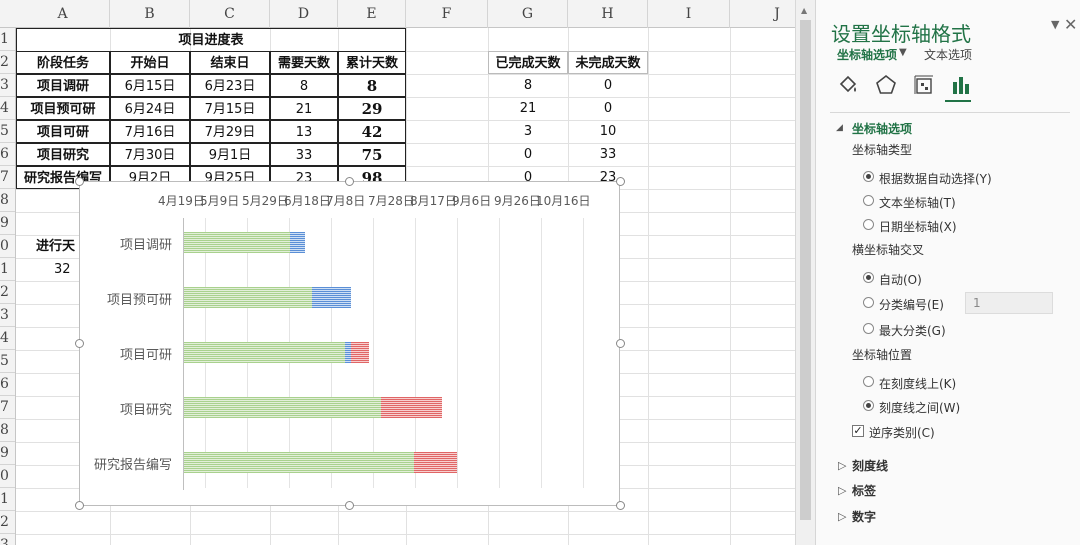 The height and width of the screenshot is (545, 1080). I want to click on header-need: 需要天数, so click(304, 62).